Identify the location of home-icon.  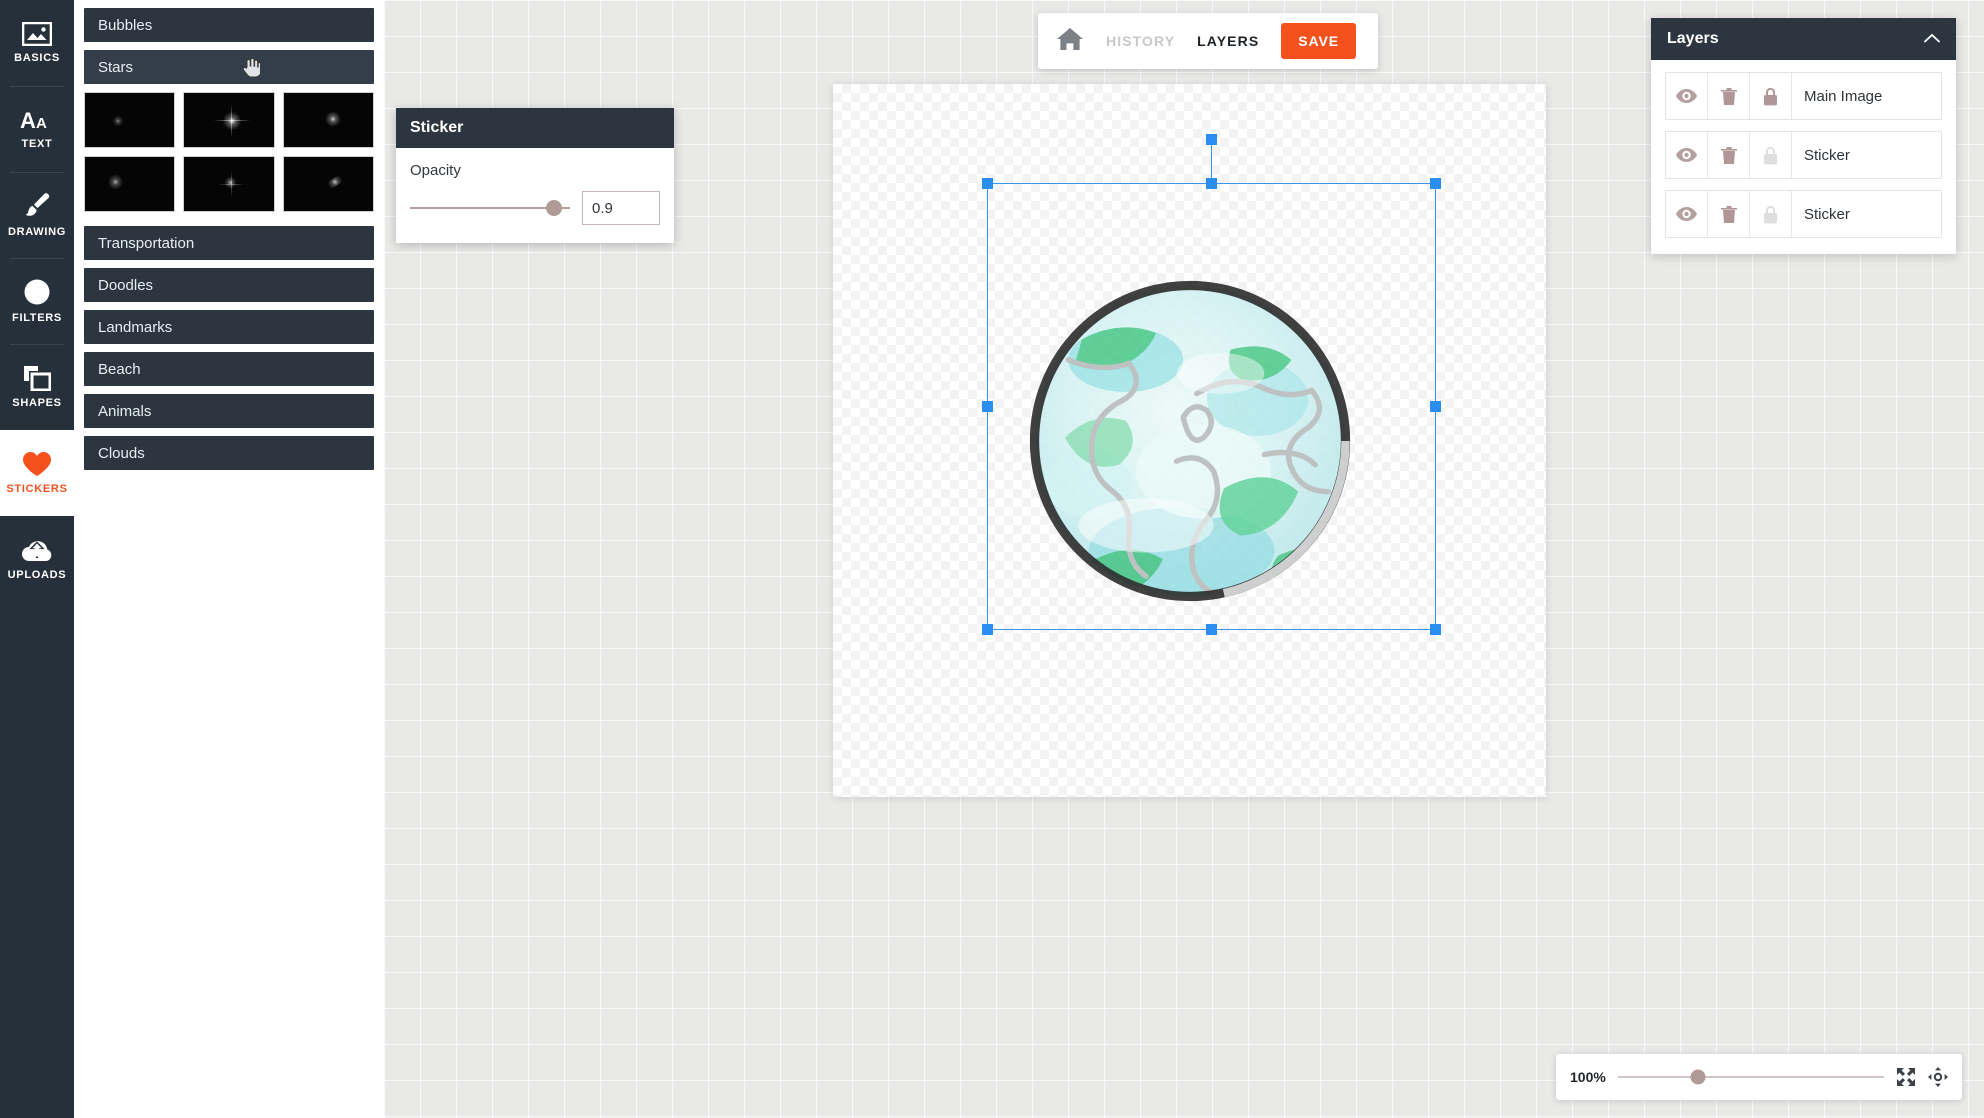
(1070, 41).